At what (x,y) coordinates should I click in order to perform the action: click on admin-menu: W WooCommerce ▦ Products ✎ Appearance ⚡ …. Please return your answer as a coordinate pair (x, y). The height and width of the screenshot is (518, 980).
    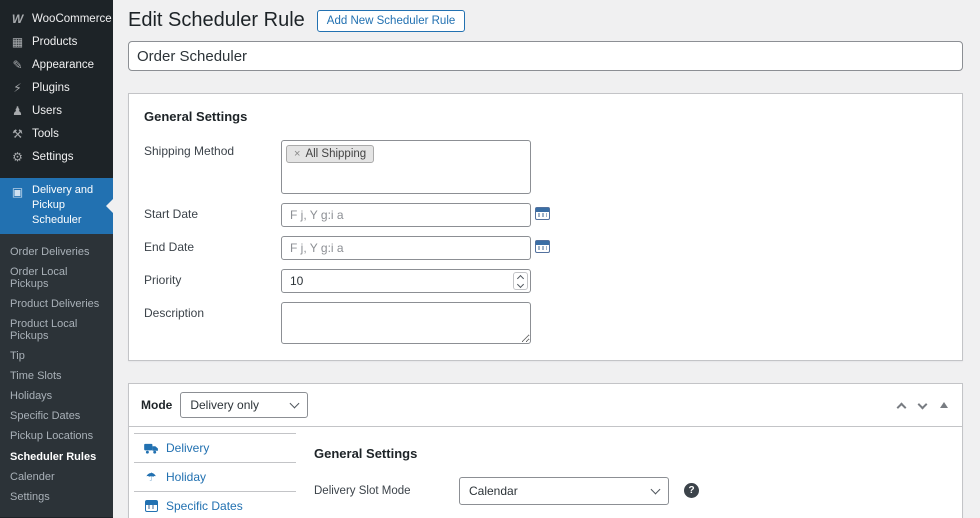
    Looking at the image, I should click on (56, 87).